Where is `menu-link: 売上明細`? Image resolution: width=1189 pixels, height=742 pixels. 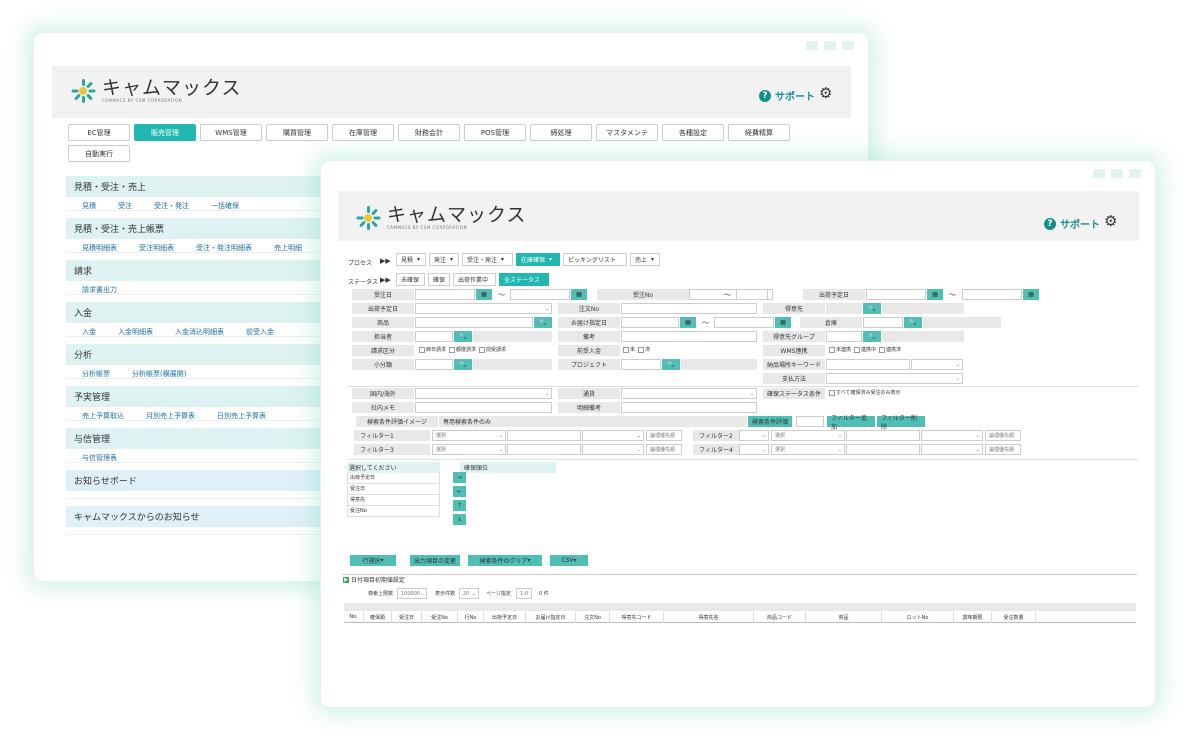
menu-link: 売上明細 is located at coordinates (288, 247).